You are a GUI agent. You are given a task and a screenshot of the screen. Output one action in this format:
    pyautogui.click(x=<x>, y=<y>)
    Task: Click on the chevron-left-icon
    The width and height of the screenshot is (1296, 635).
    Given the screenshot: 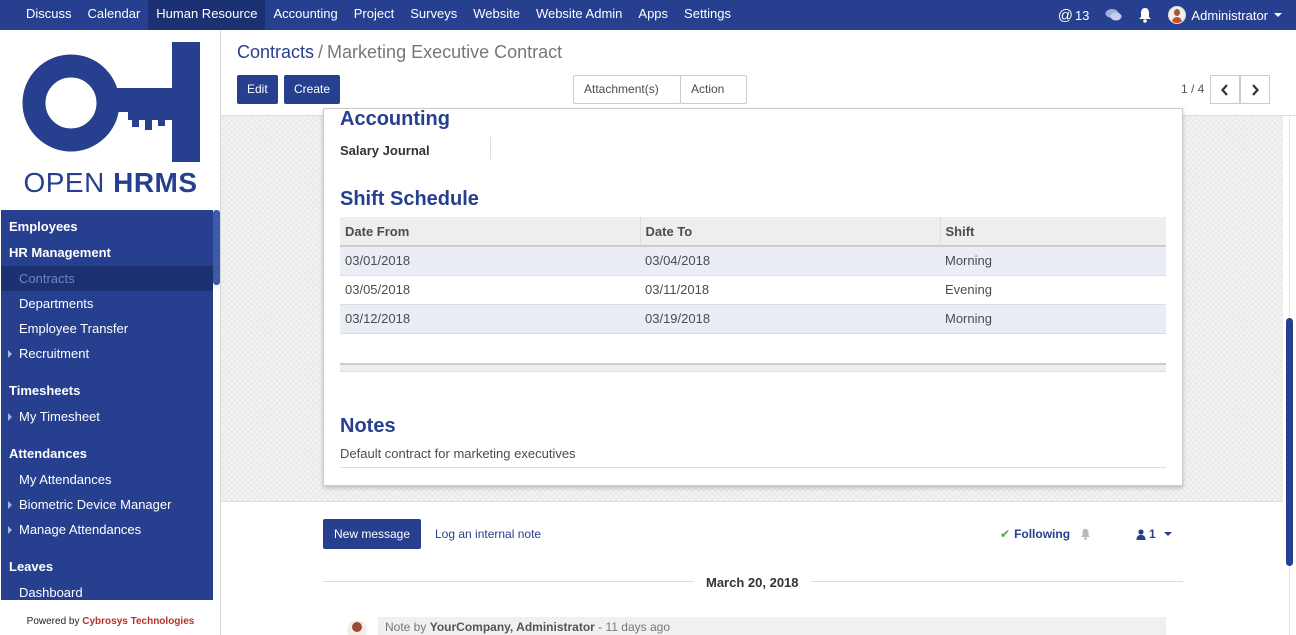 What is the action you would take?
    pyautogui.click(x=1224, y=89)
    